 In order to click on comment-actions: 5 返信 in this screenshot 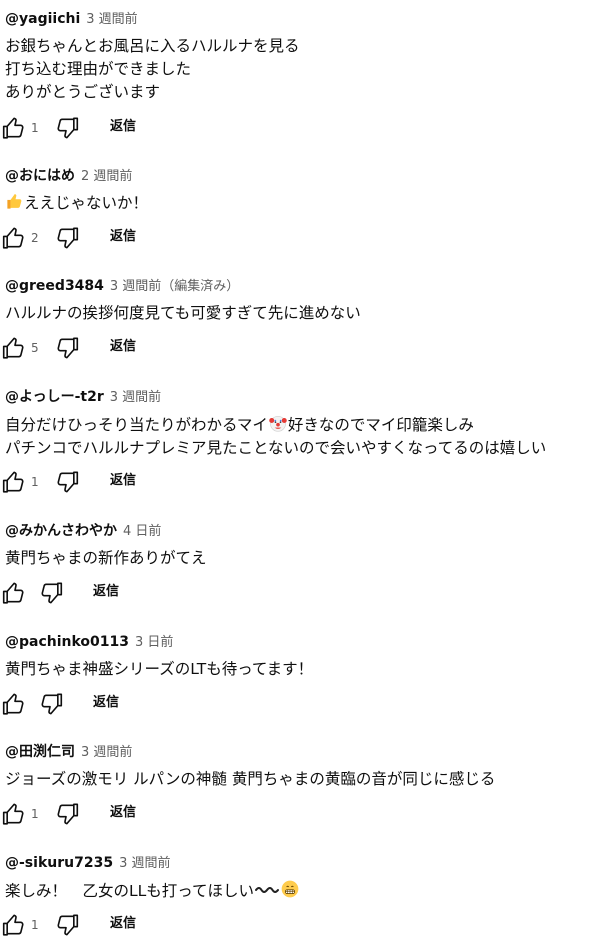, I will do `click(300, 348)`.